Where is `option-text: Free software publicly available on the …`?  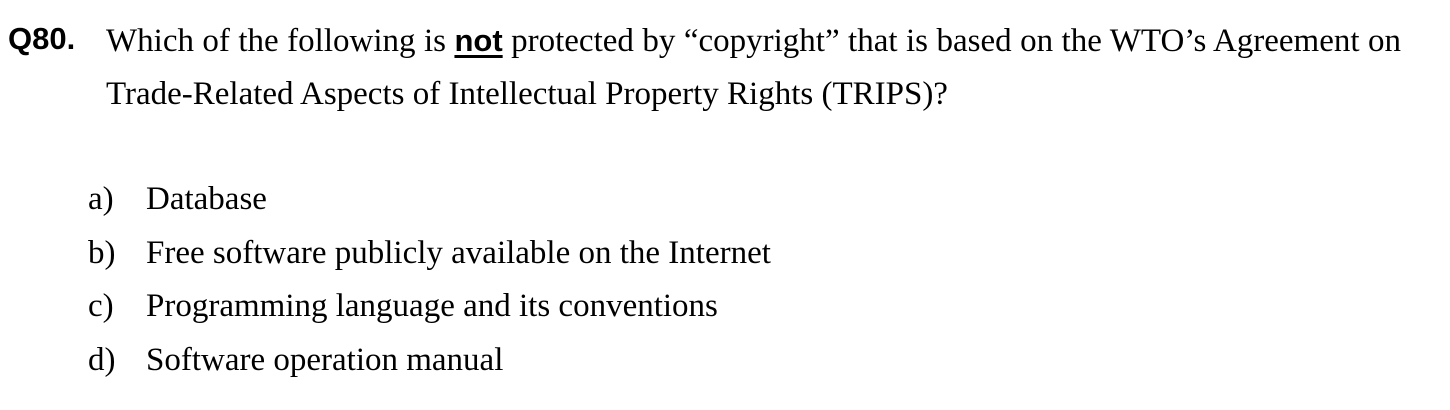
option-text: Free software publicly available on the … is located at coordinates (458, 252).